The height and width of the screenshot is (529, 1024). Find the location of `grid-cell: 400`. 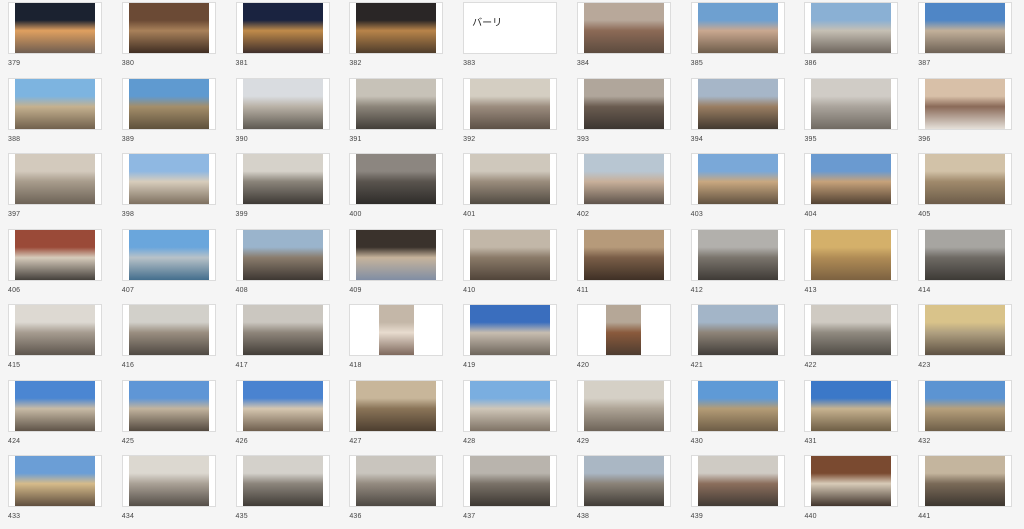

grid-cell: 400 is located at coordinates (398, 189).